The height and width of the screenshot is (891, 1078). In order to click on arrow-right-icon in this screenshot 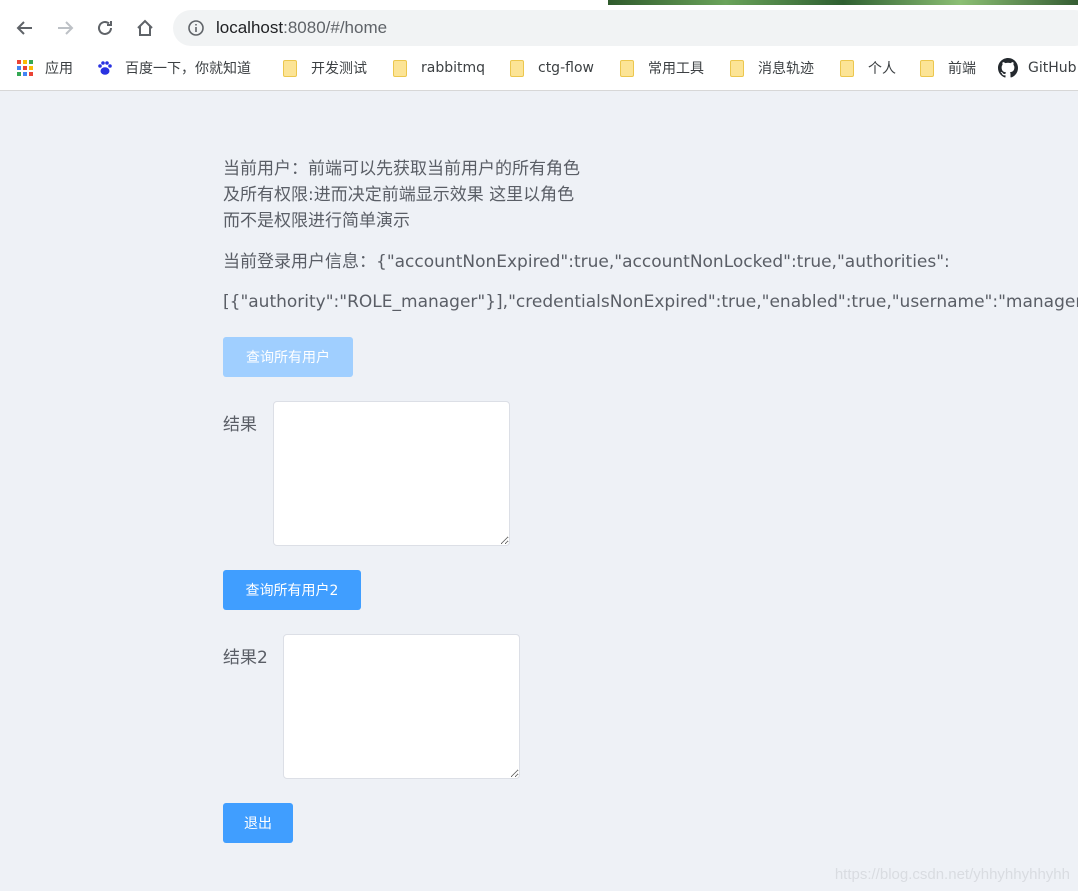, I will do `click(66, 28)`.